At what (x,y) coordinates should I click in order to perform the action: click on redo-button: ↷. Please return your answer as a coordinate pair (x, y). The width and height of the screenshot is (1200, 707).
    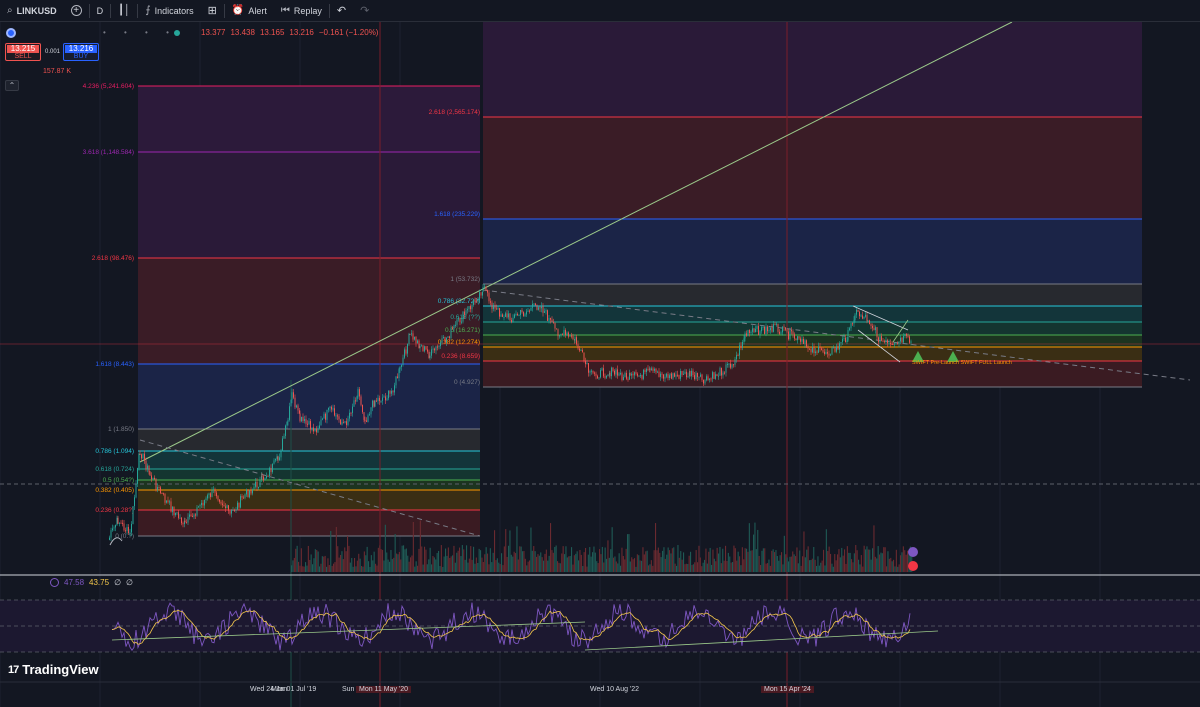
    Looking at the image, I should click on (364, 11).